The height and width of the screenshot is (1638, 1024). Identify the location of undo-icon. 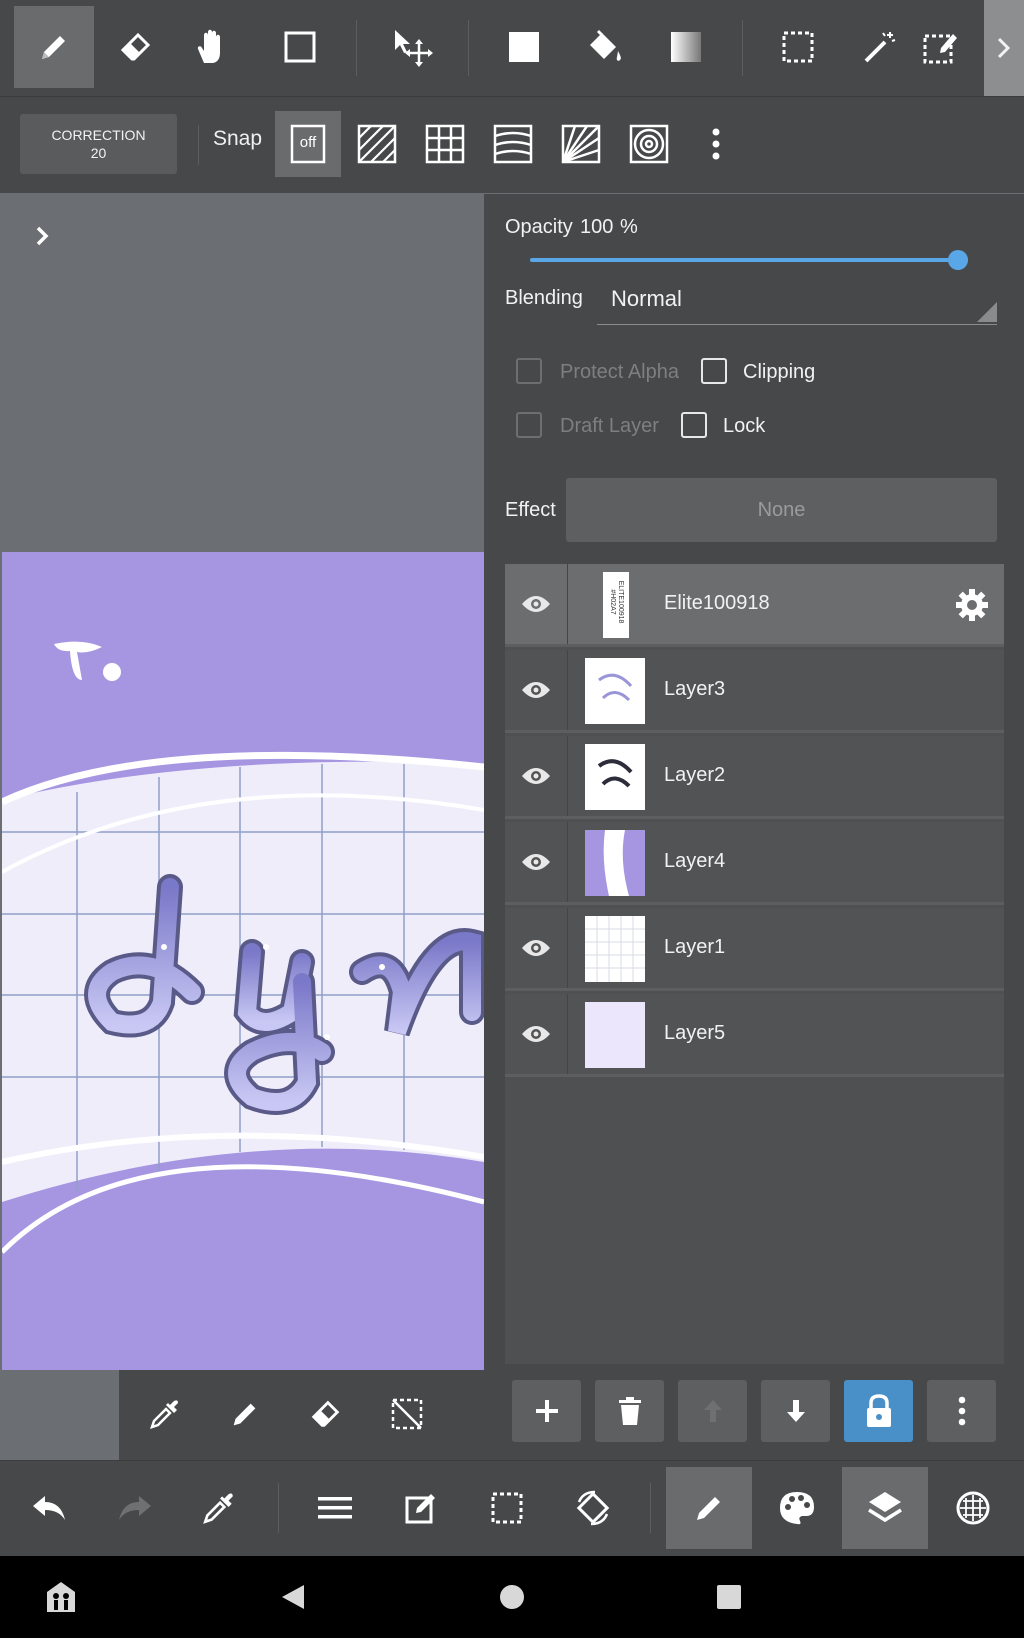
(49, 1508).